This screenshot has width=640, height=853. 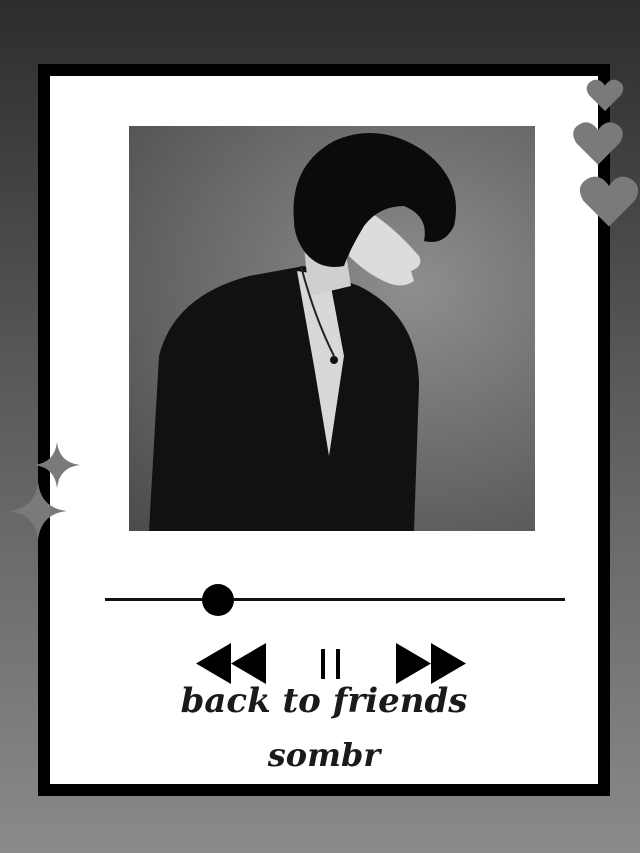 I want to click on sparkle-icon, so click(x=38, y=511).